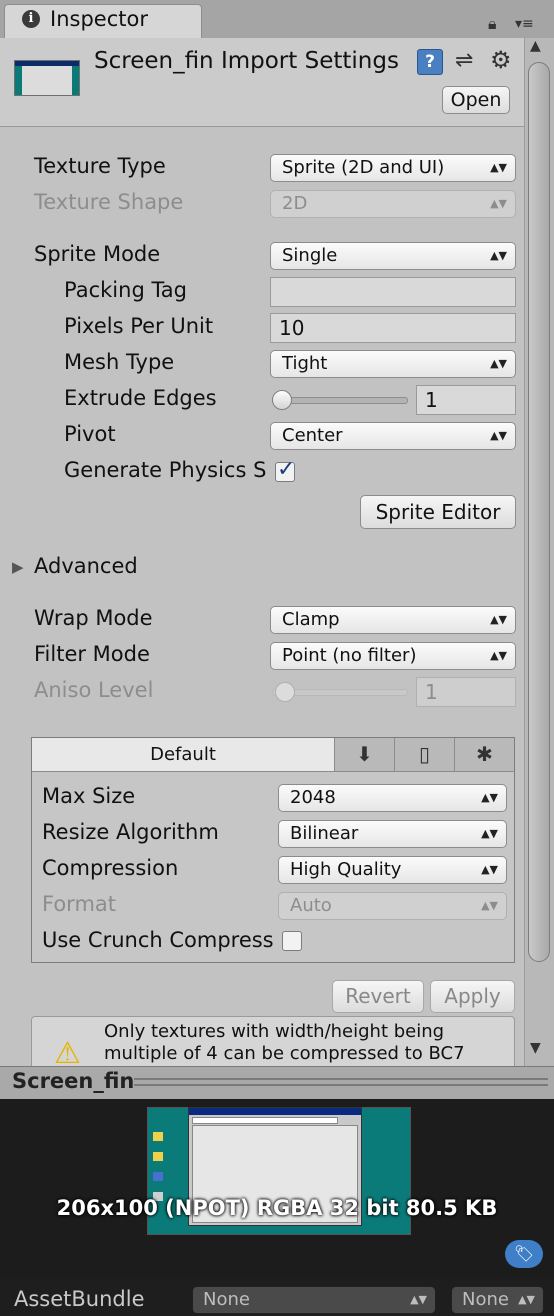 This screenshot has width=554, height=1316. Describe the element at coordinates (292, 941) in the screenshot. I see `crunch-compress-checkbox` at that location.